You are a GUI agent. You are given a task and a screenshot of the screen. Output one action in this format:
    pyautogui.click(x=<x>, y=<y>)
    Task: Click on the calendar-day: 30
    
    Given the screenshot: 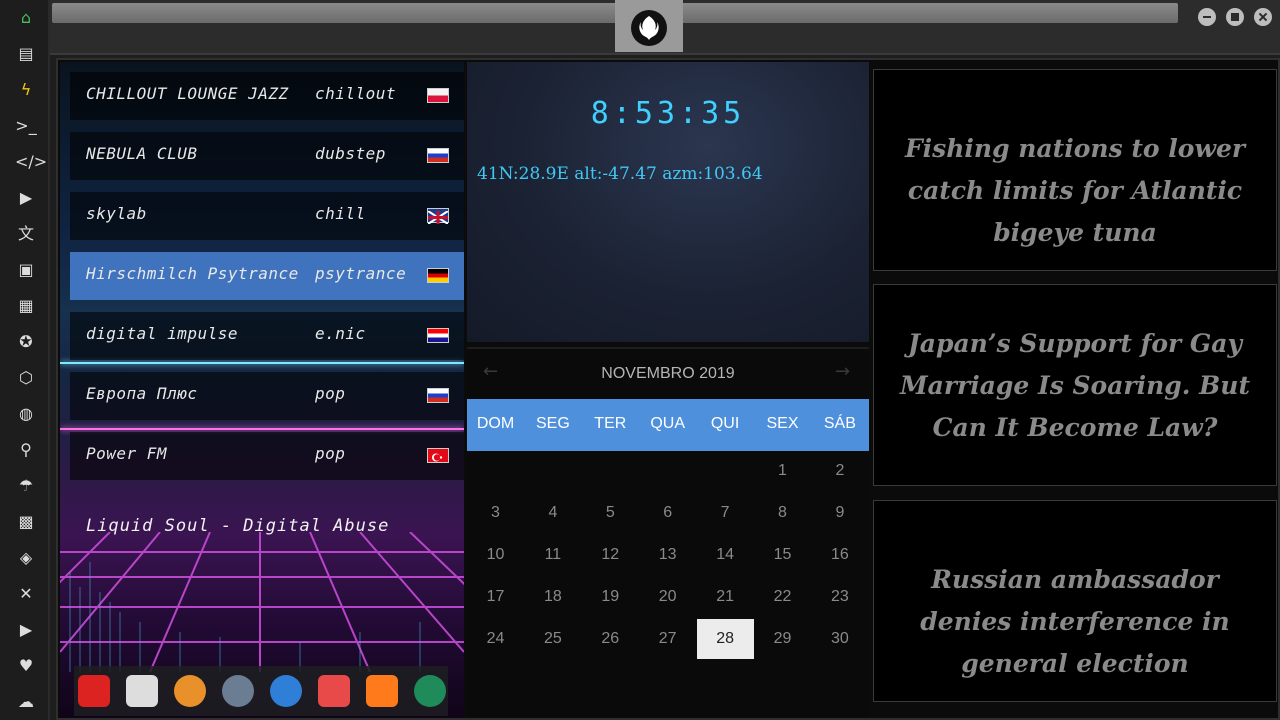 What is the action you would take?
    pyautogui.click(x=839, y=639)
    